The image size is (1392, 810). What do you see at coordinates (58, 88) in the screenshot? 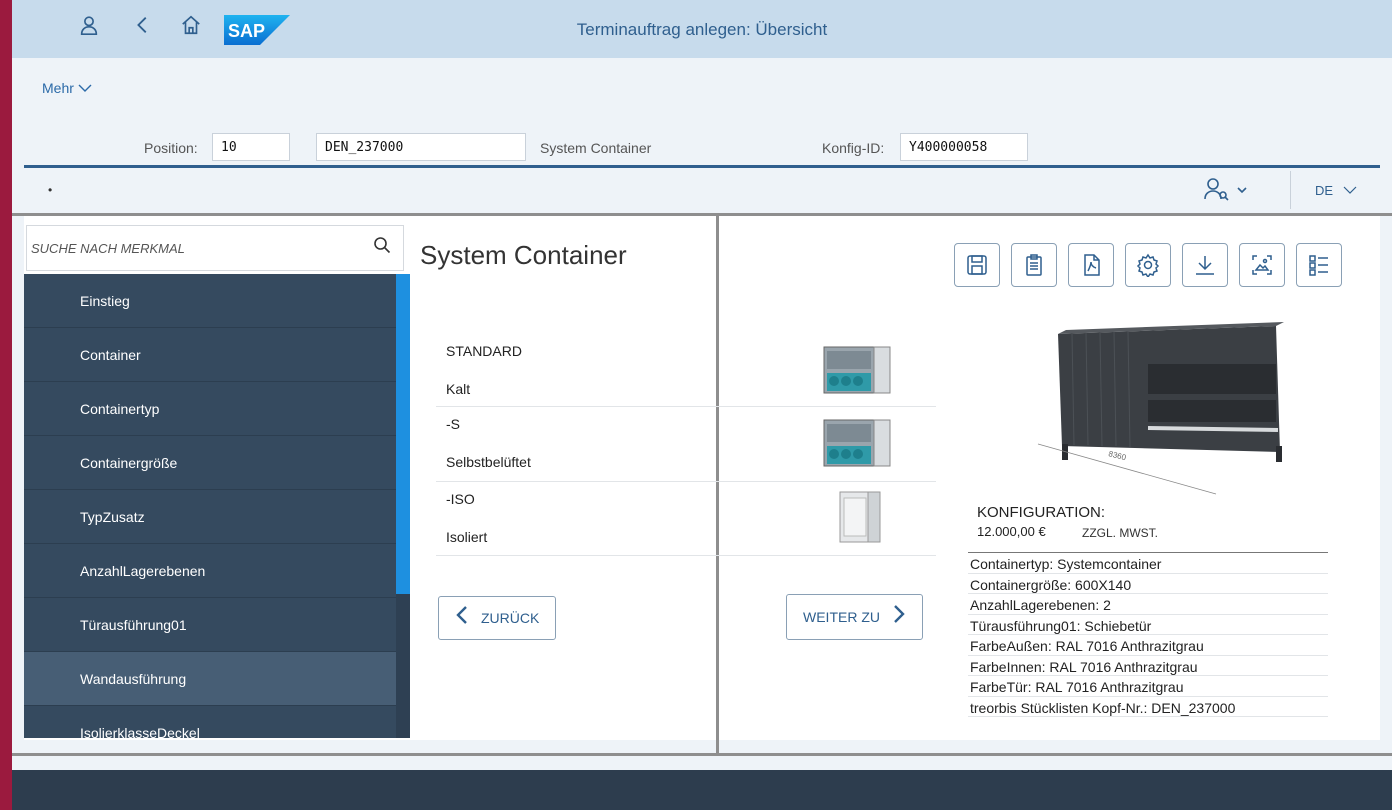
I see `more-menu-label: Mehr` at bounding box center [58, 88].